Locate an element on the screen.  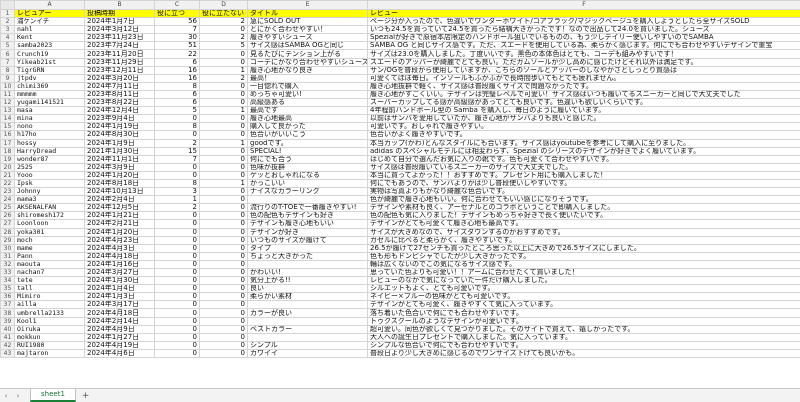
table-cell: Kool1 is located at coordinates (50, 321).